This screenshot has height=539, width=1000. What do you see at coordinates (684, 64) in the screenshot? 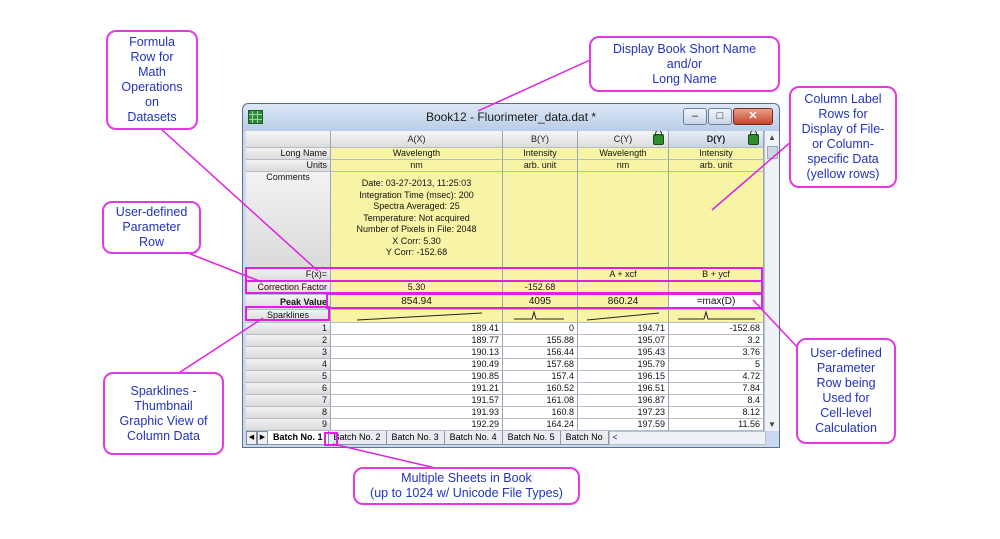
I see `callout-book-name: Display Book Short Name and/or Long Name` at bounding box center [684, 64].